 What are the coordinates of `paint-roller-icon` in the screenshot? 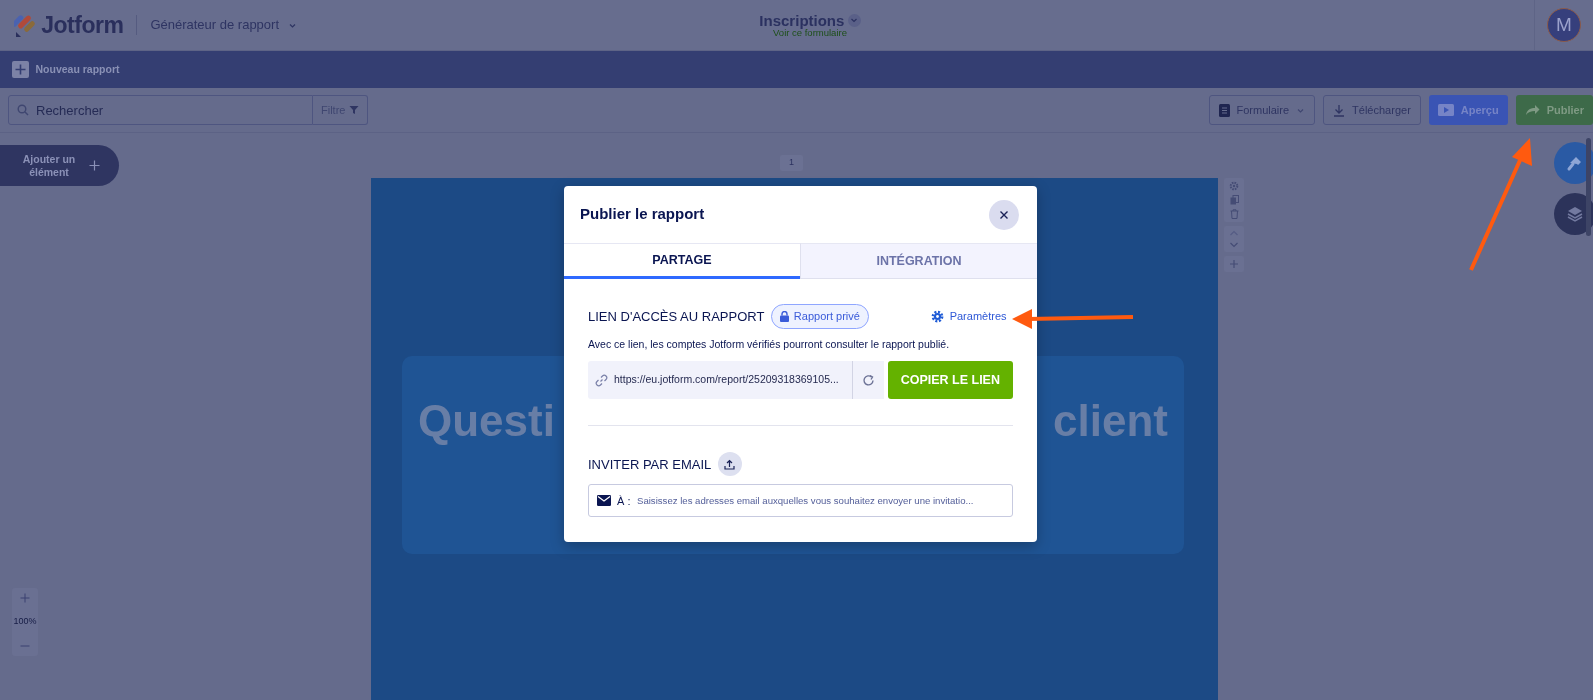 It's located at (1575, 163).